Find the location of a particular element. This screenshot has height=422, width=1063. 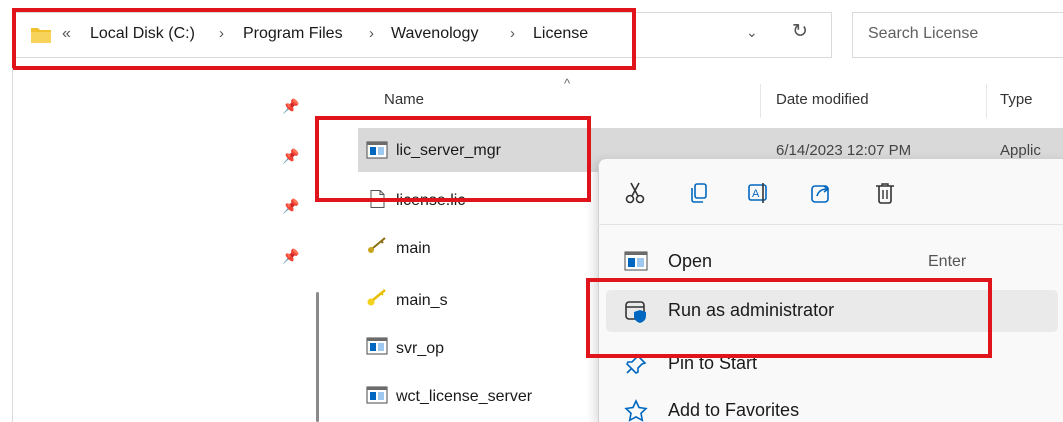

folder-icon is located at coordinates (41, 35).